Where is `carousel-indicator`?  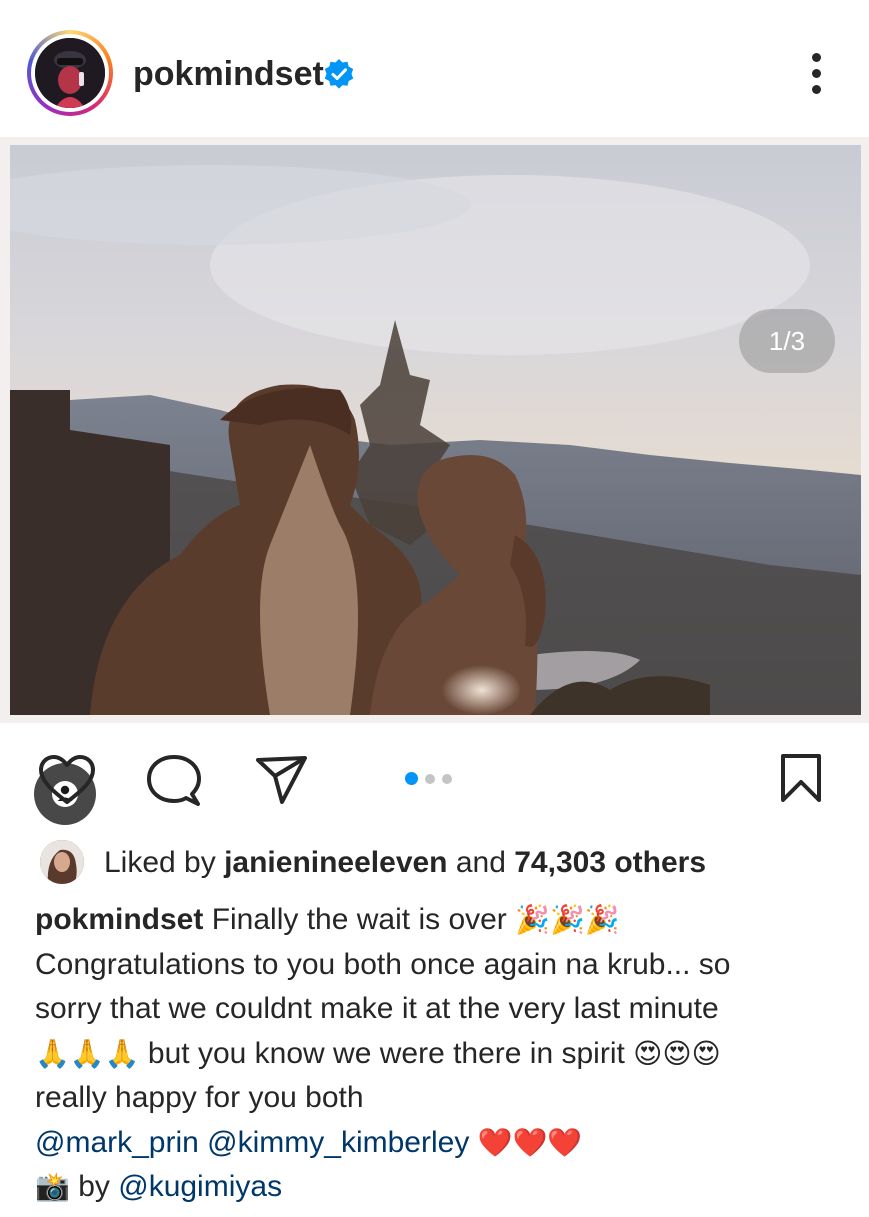
carousel-indicator is located at coordinates (432, 778).